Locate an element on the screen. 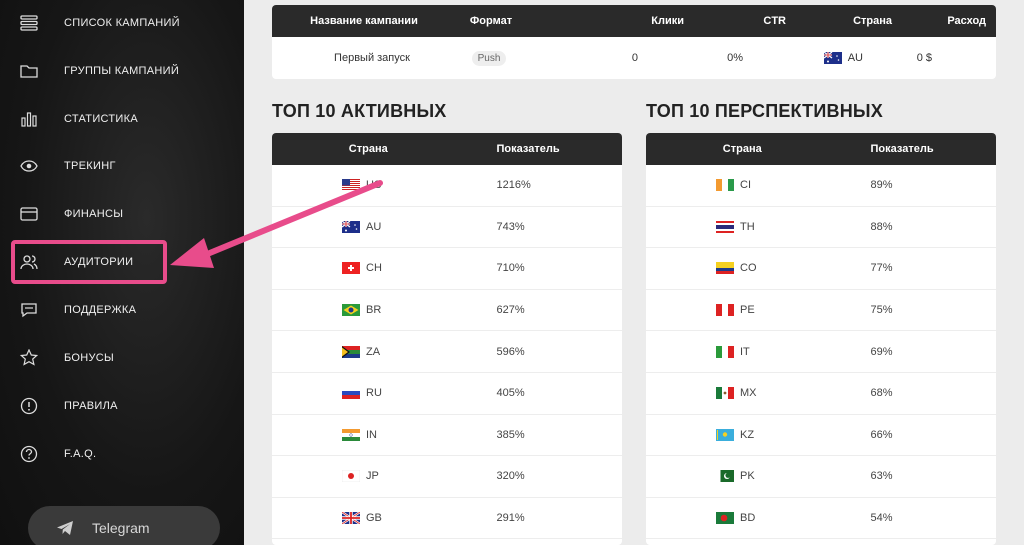 This screenshot has width=1024, height=545. flag-it-icon is located at coordinates (725, 351).